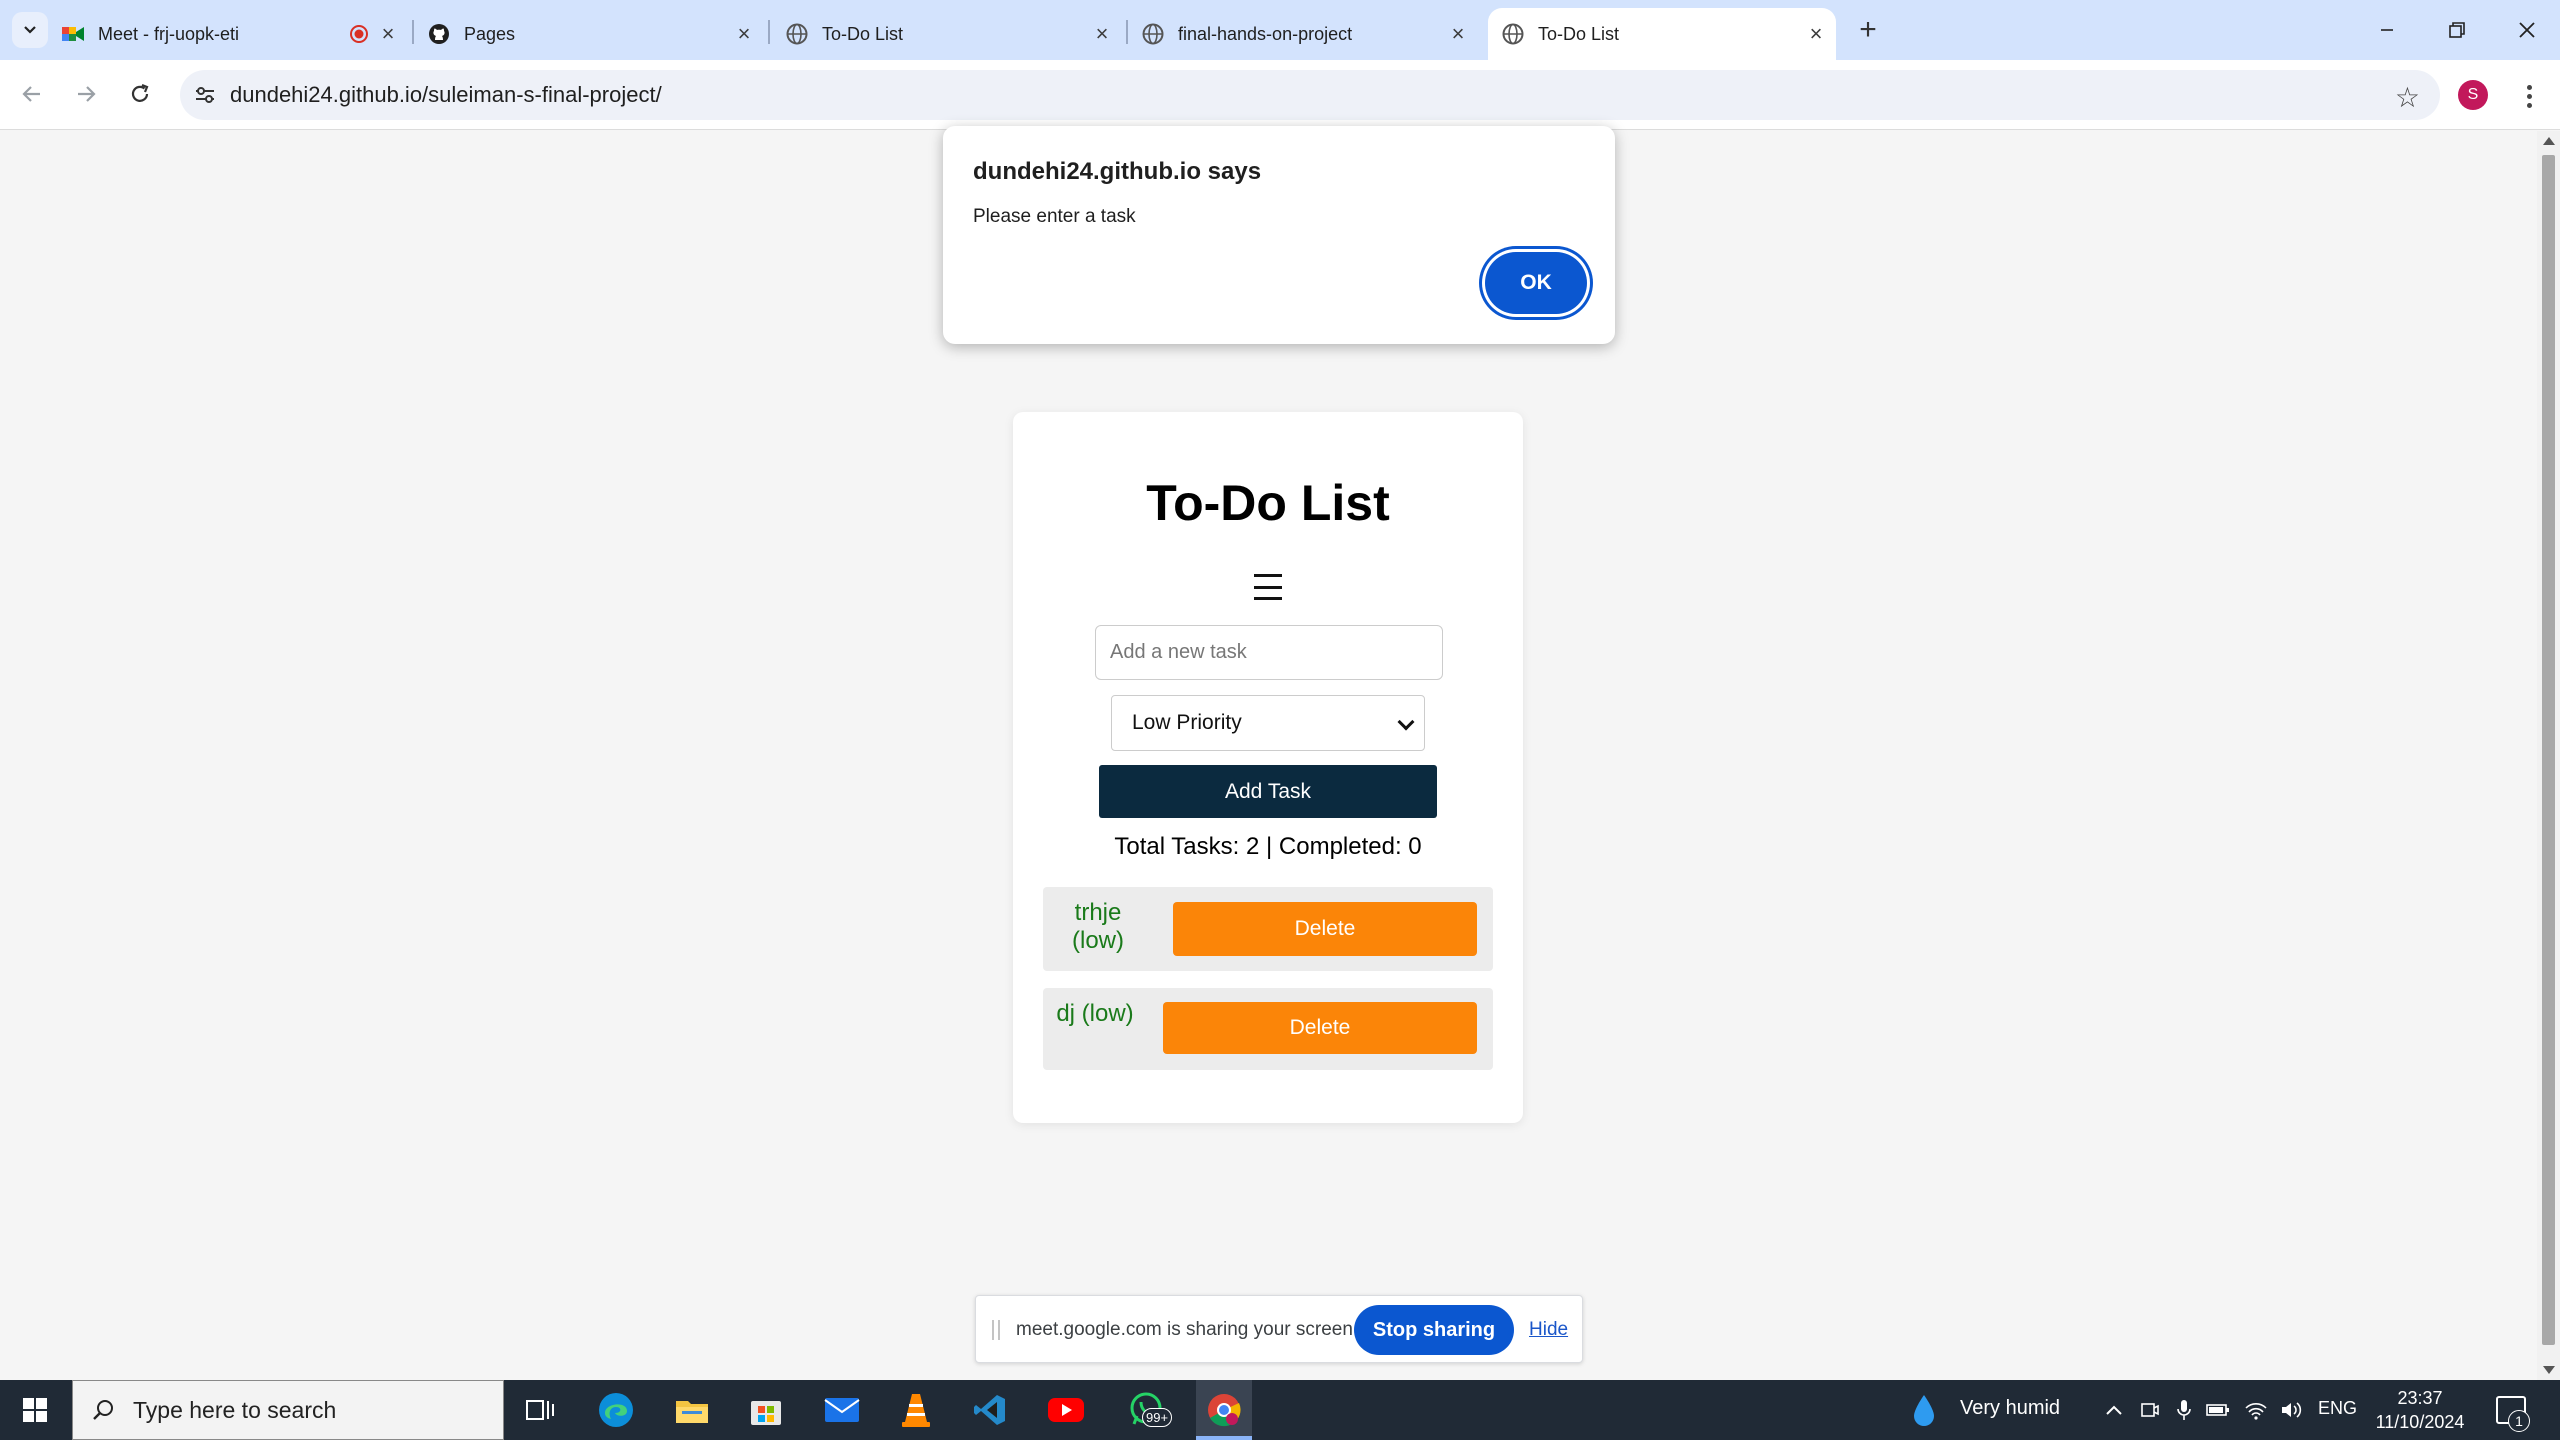  Describe the element at coordinates (996, 1330) in the screenshot. I see `drag-handle-icon` at that location.